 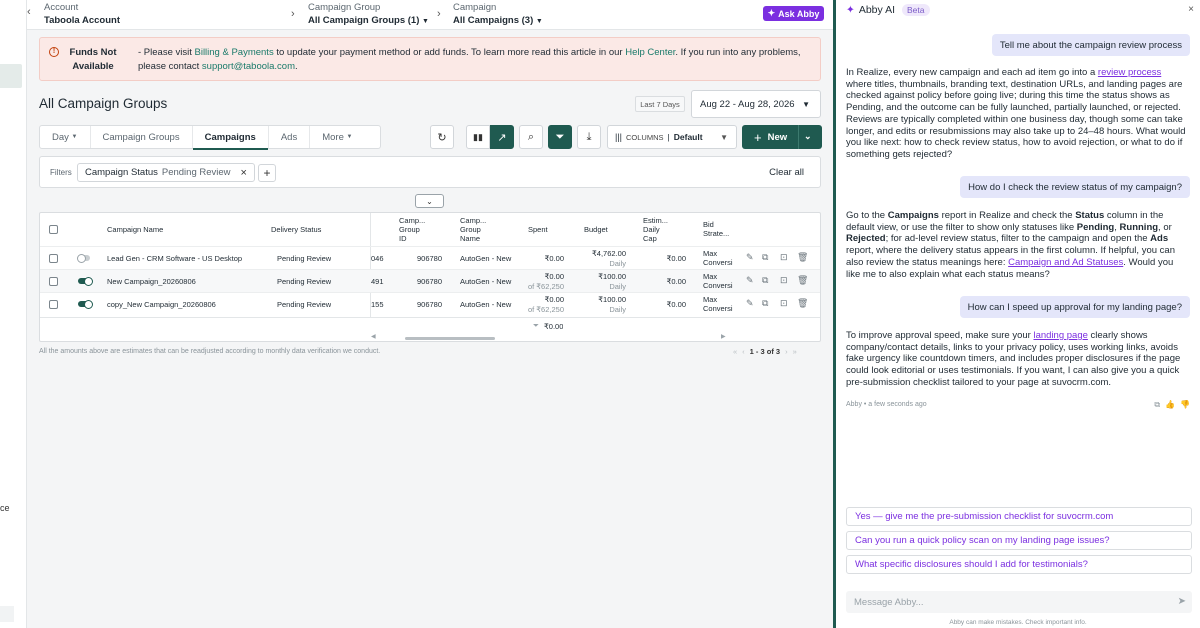 What do you see at coordinates (475, 7) in the screenshot?
I see `campaign-label: Campaign` at bounding box center [475, 7].